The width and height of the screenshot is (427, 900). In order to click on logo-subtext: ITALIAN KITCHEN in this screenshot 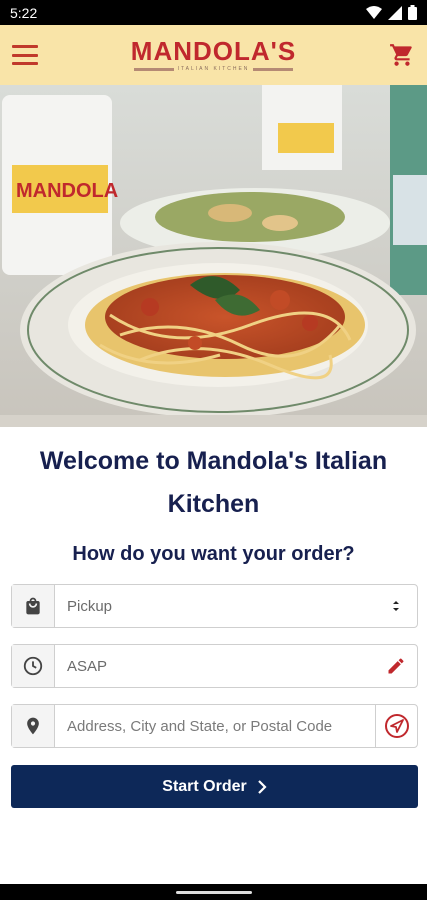, I will do `click(213, 69)`.